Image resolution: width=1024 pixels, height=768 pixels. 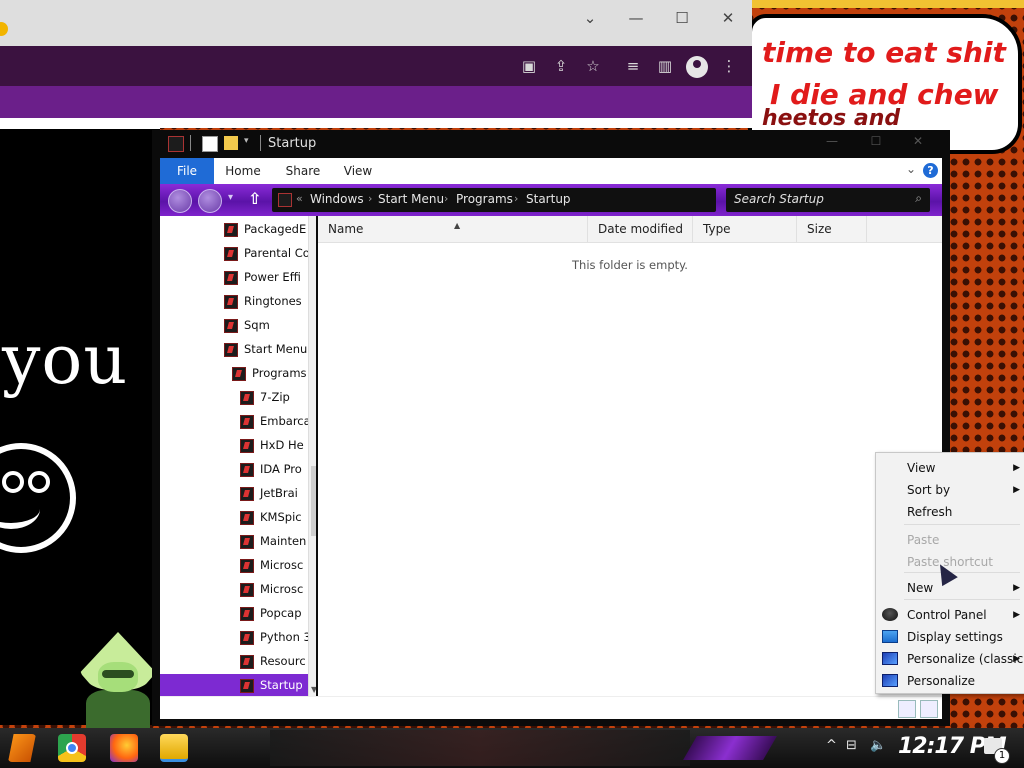 What do you see at coordinates (950, 490) in the screenshot?
I see `menu-item-sort-by: Sort by ▶` at bounding box center [950, 490].